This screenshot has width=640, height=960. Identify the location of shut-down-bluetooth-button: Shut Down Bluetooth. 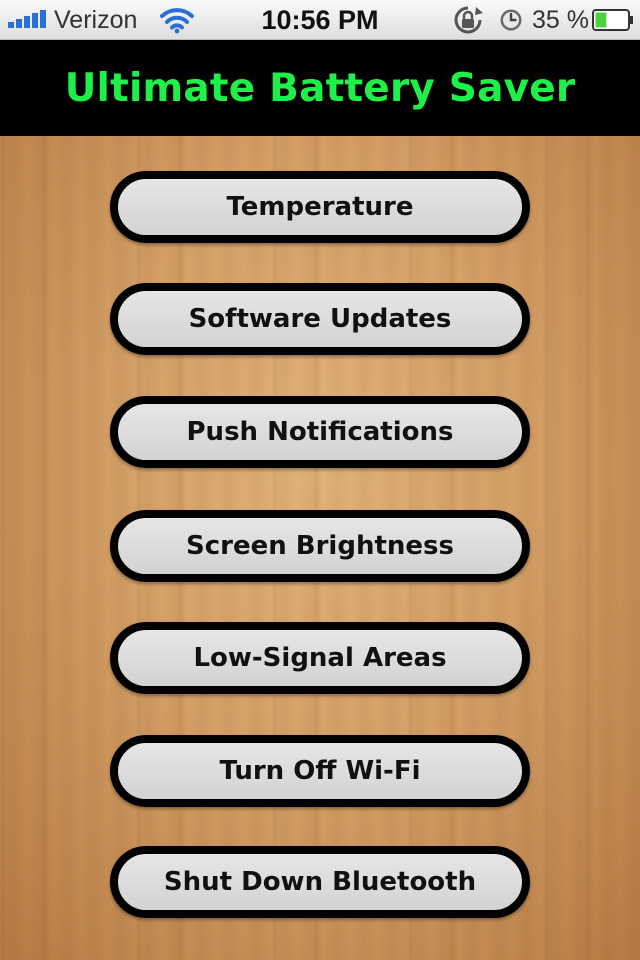
(320, 882).